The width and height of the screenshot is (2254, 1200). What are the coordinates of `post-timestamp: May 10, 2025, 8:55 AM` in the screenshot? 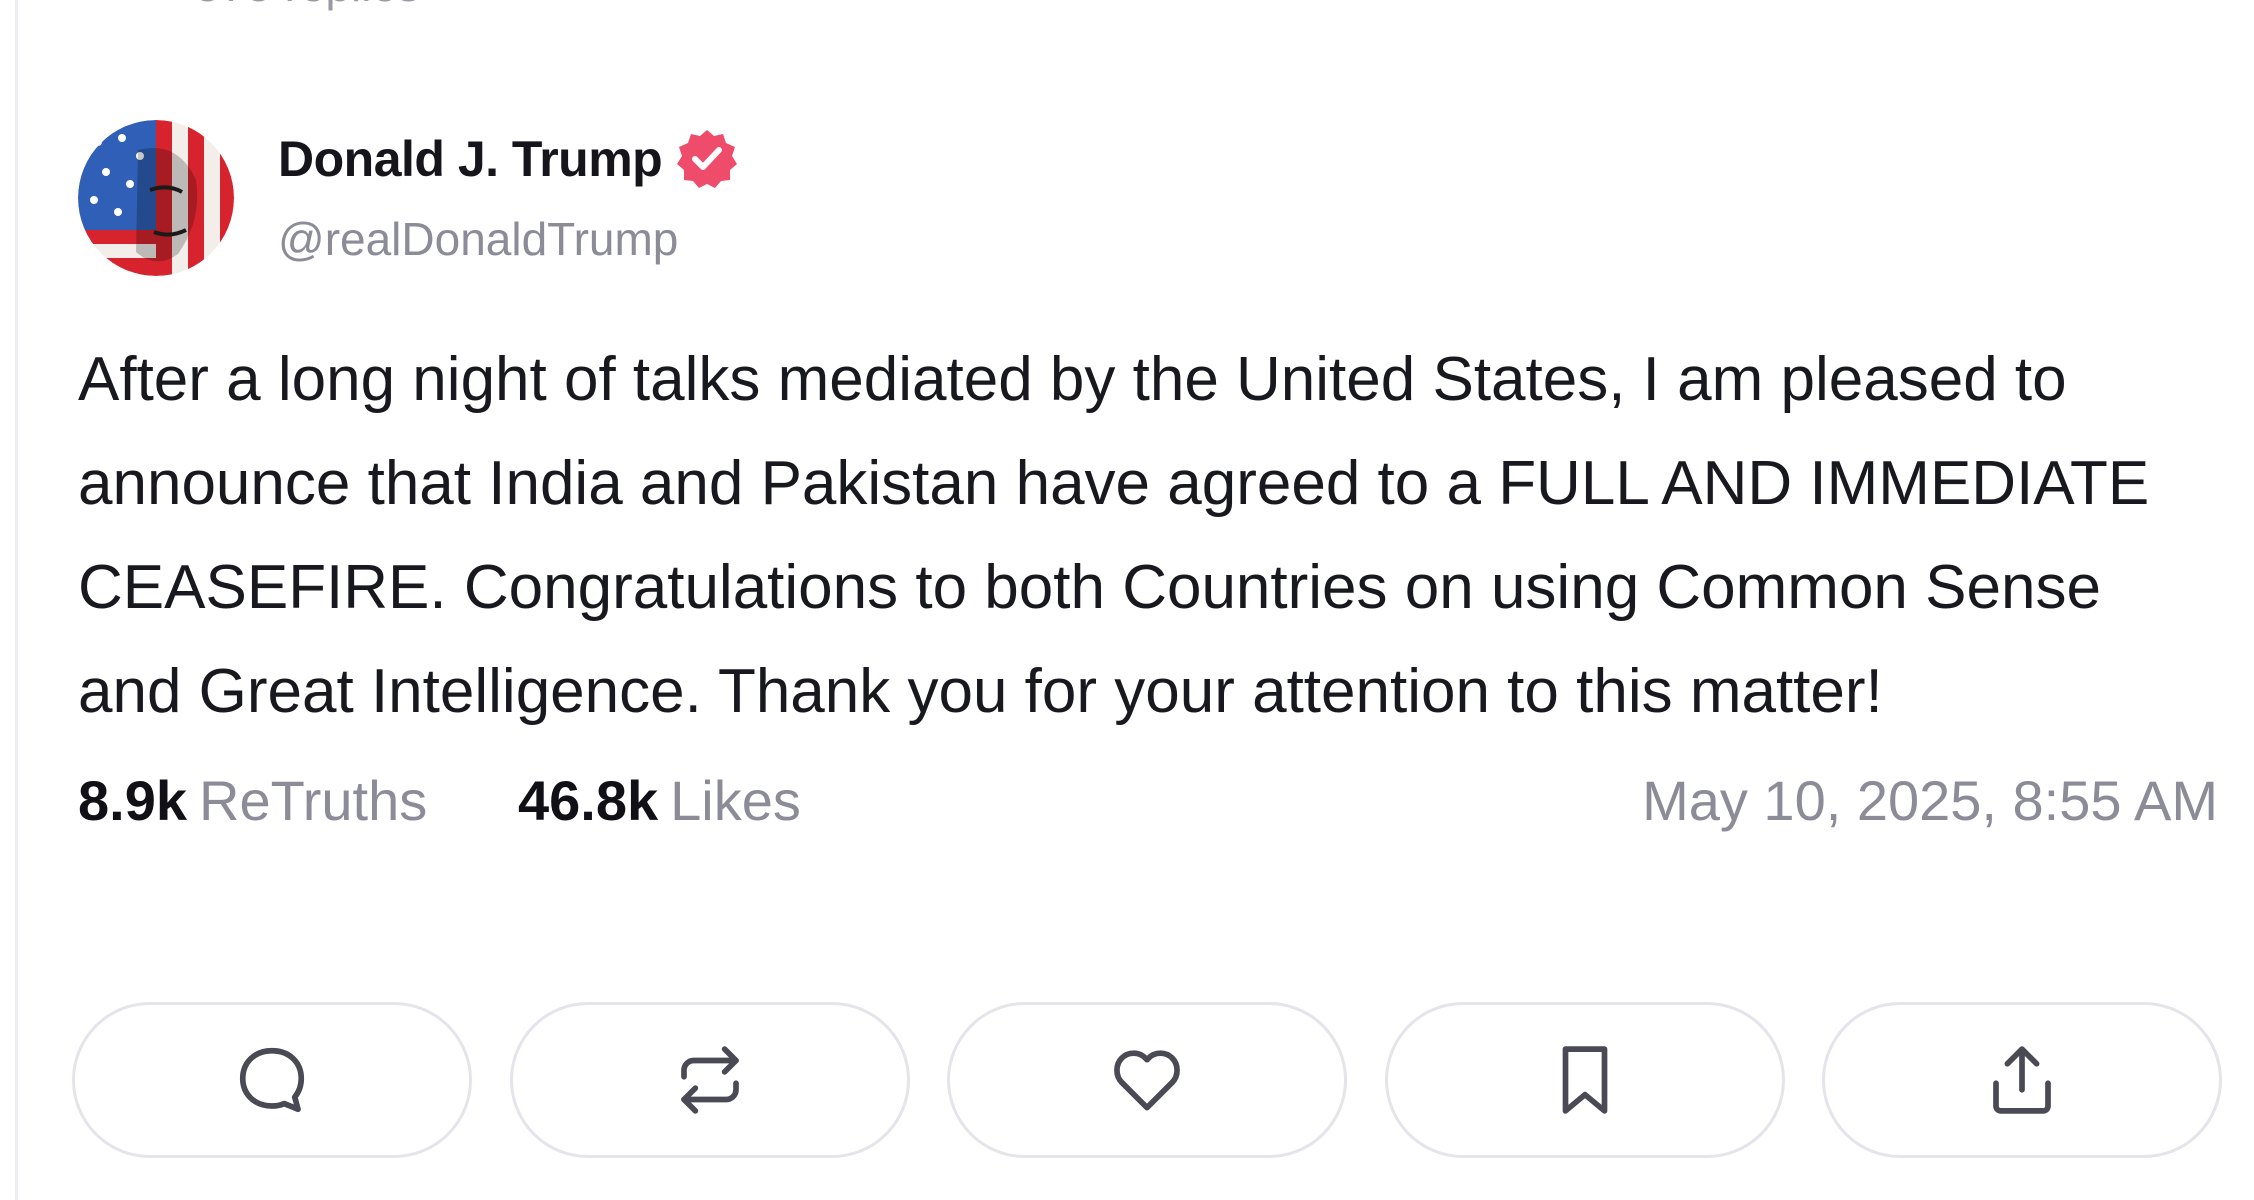 It's located at (1930, 800).